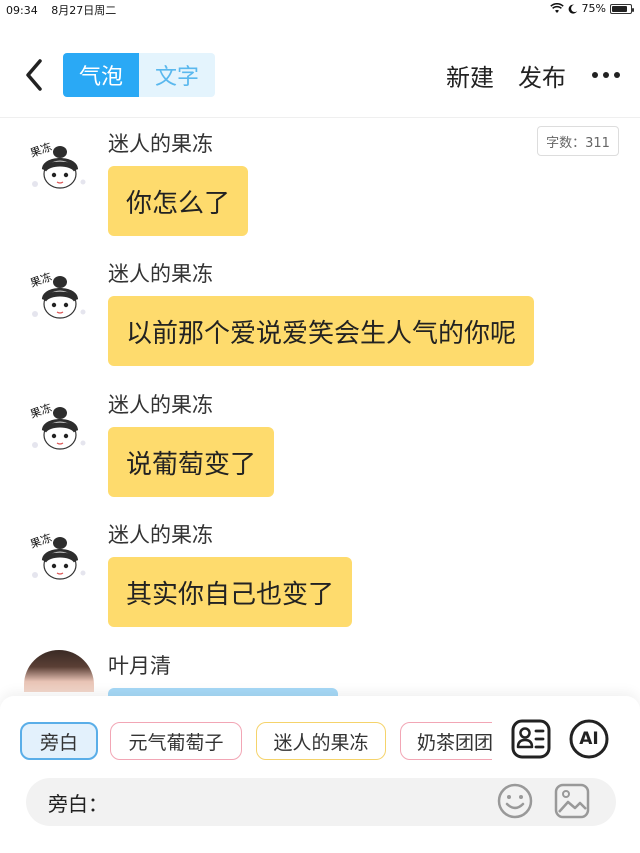  What do you see at coordinates (22, 10) in the screenshot?
I see `status-time: 09:34` at bounding box center [22, 10].